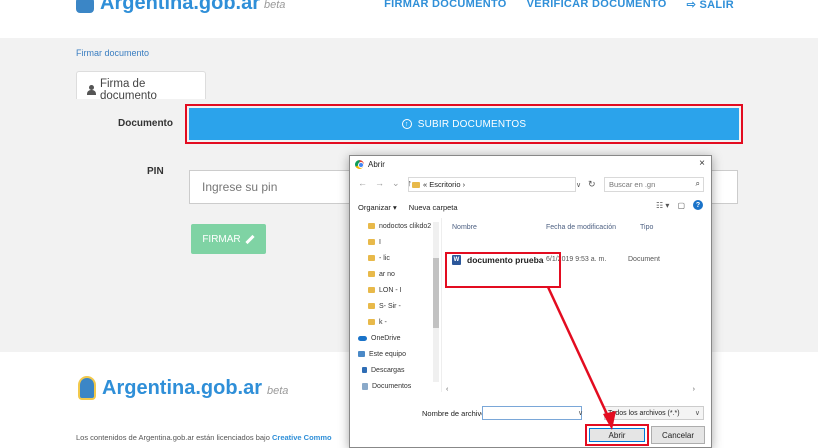  What do you see at coordinates (697, 183) in the screenshot?
I see `search-icon: ⌕` at bounding box center [697, 183].